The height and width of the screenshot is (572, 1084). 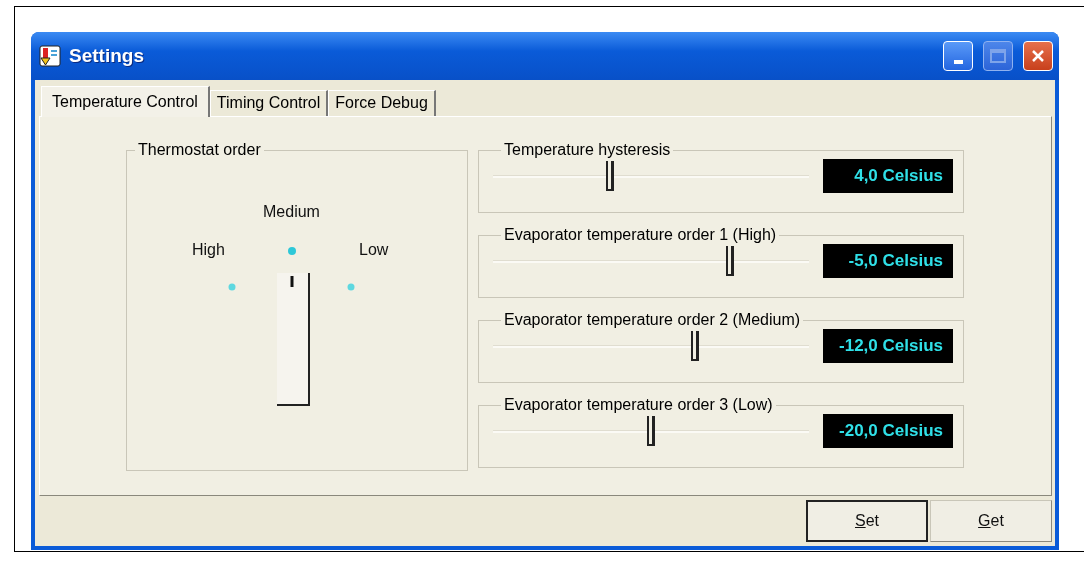 What do you see at coordinates (291, 211) in the screenshot?
I see `option-label: Medium` at bounding box center [291, 211].